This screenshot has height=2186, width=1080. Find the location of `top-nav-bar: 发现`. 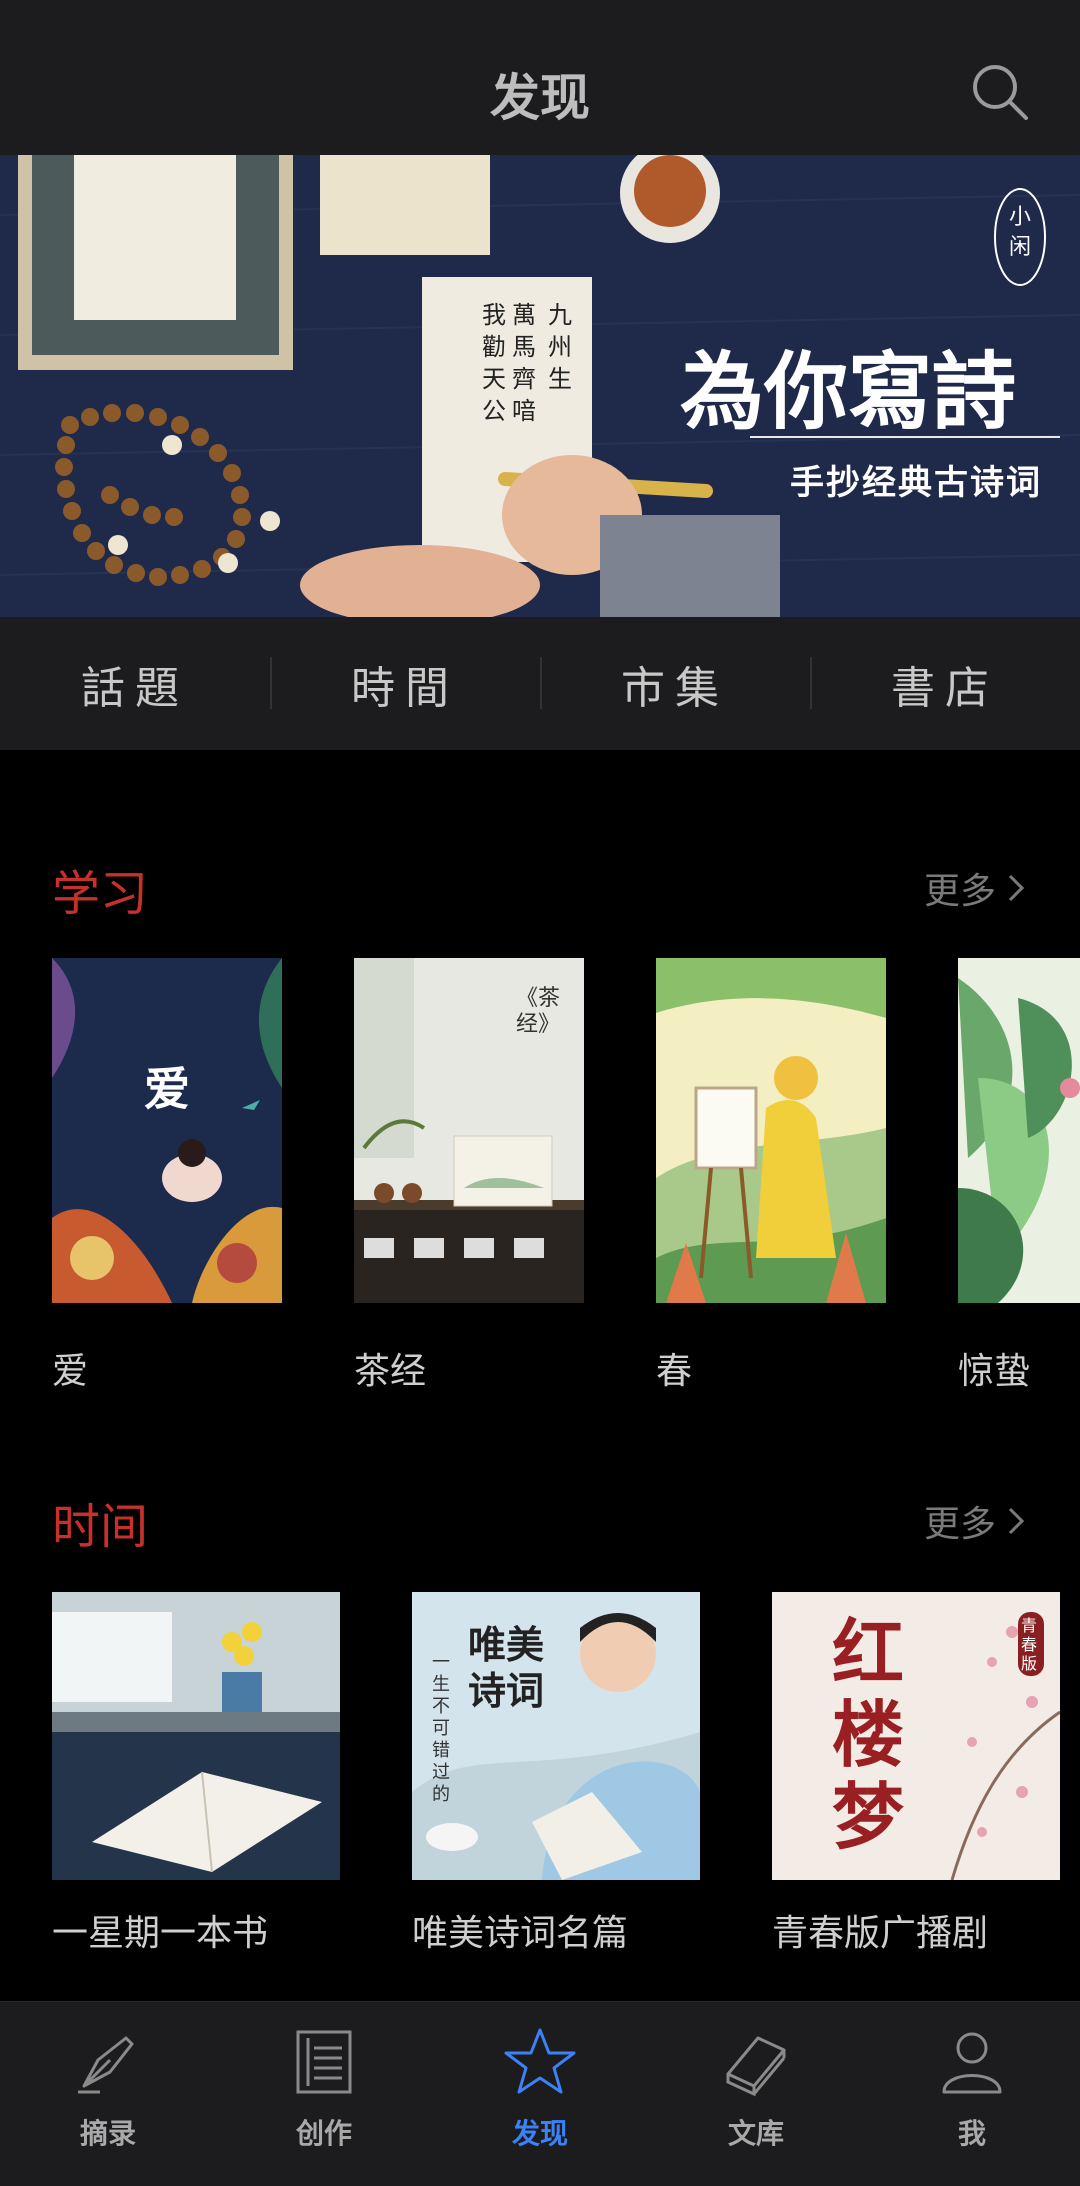

top-nav-bar: 发现 is located at coordinates (540, 77).